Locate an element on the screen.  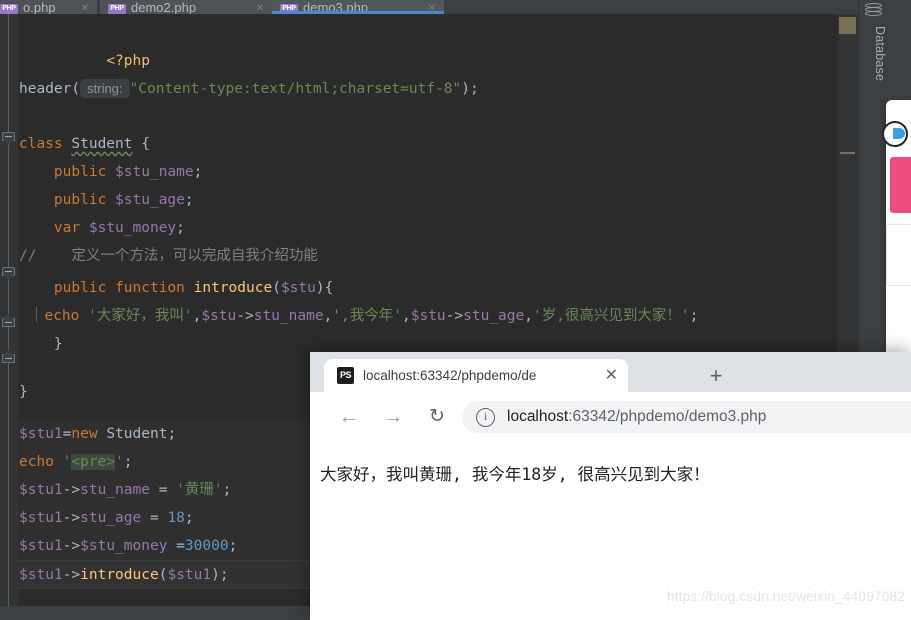
field-stu-name: $stu_name is located at coordinates (154, 172).